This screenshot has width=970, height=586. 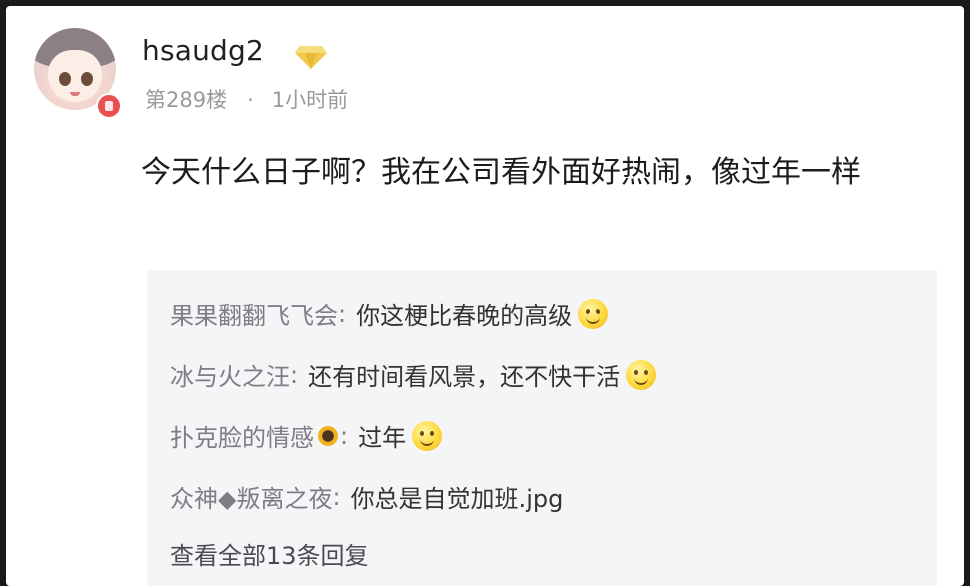 I want to click on vip-diamond-icon, so click(x=311, y=57).